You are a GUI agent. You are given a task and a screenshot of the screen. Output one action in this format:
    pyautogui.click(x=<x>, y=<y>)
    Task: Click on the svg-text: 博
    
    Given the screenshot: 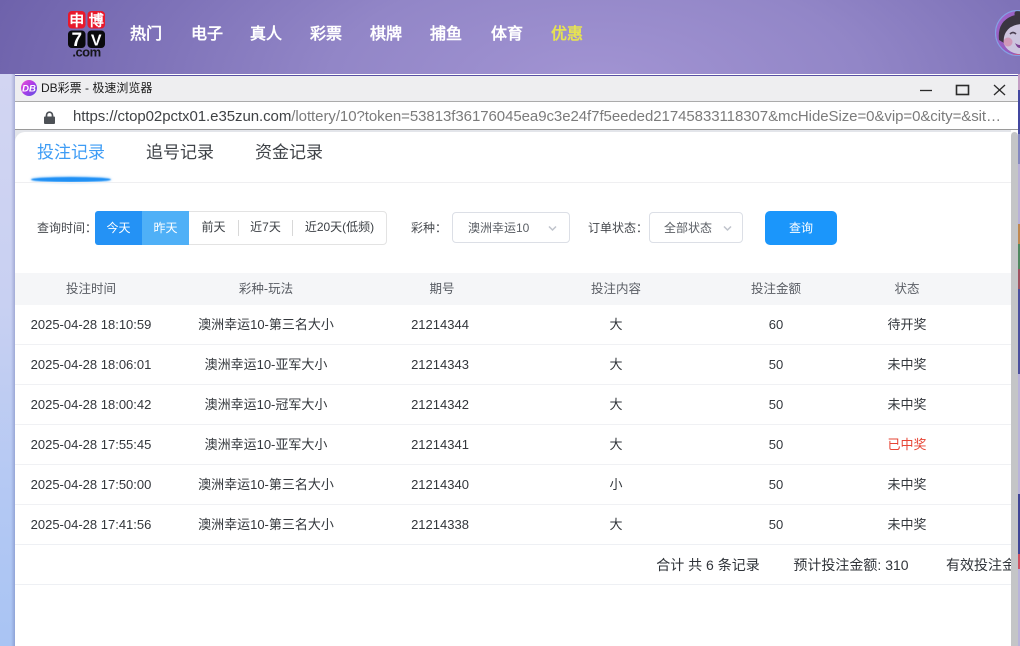 What is the action you would take?
    pyautogui.click(x=96, y=21)
    